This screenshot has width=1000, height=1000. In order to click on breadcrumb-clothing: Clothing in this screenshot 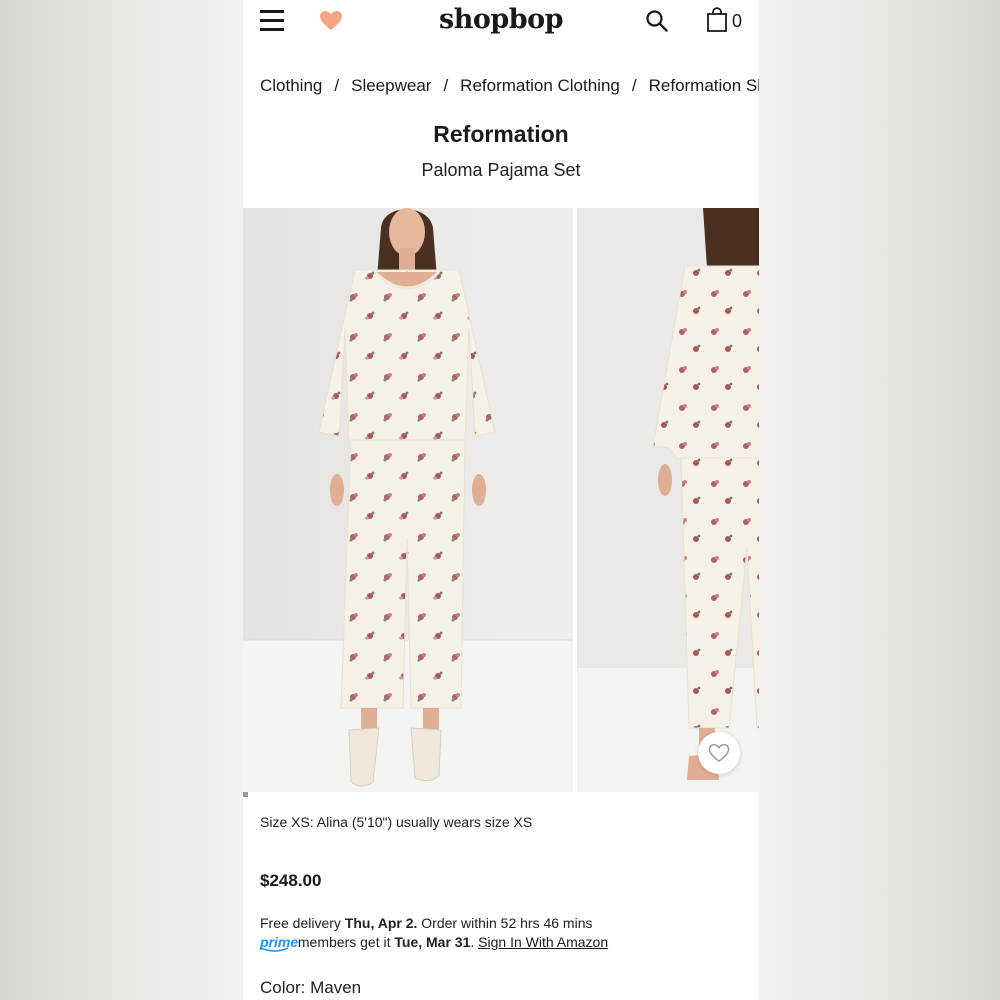, I will do `click(291, 85)`.